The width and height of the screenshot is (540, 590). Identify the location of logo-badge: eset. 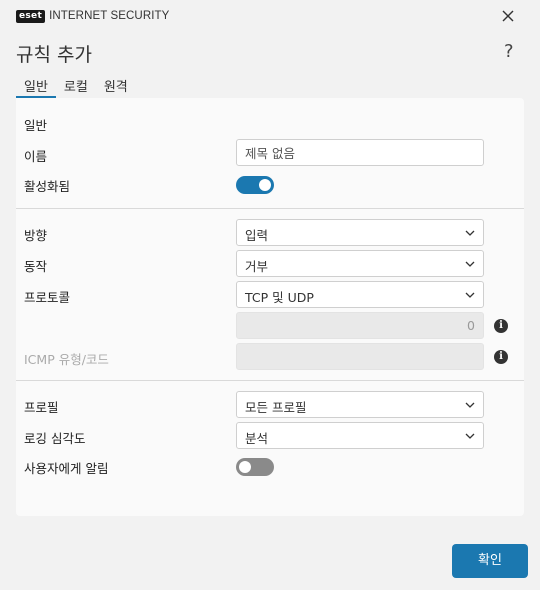
(31, 16).